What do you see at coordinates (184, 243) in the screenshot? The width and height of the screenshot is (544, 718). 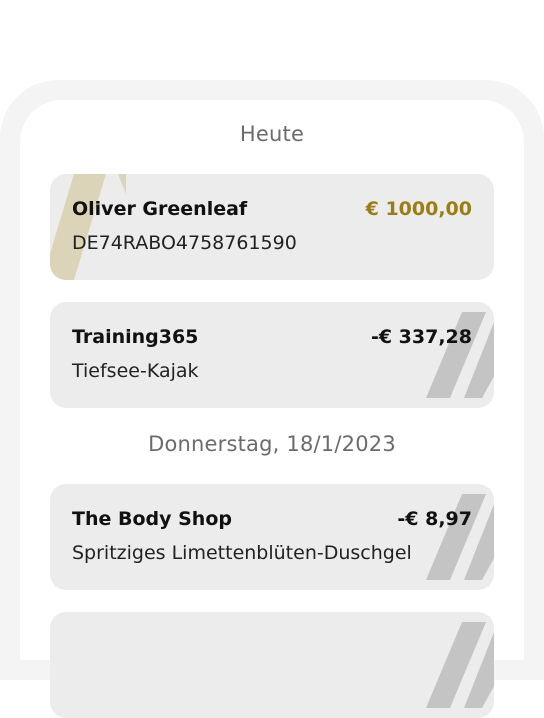 I see `transaction-iban: DE74RABO4758761590` at bounding box center [184, 243].